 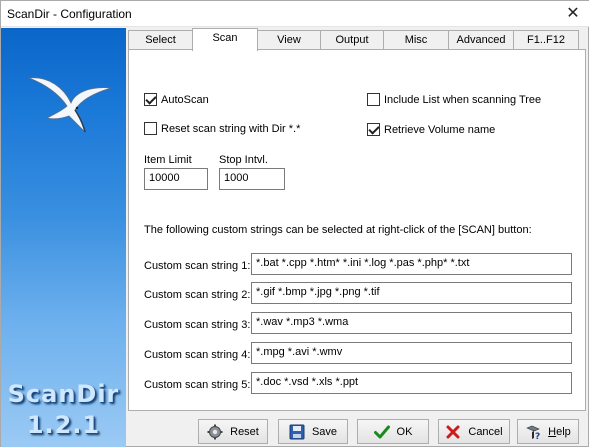 I want to click on ok-button-label: OK, so click(x=404, y=431).